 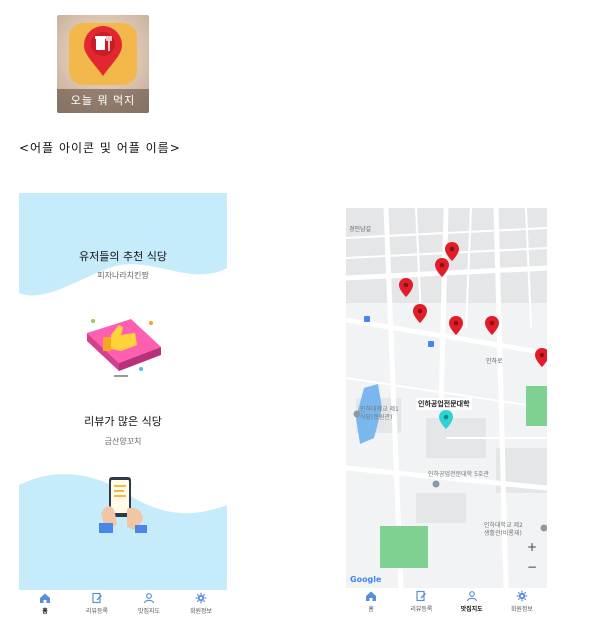 What do you see at coordinates (532, 547) in the screenshot?
I see `zoom-in-button: +` at bounding box center [532, 547].